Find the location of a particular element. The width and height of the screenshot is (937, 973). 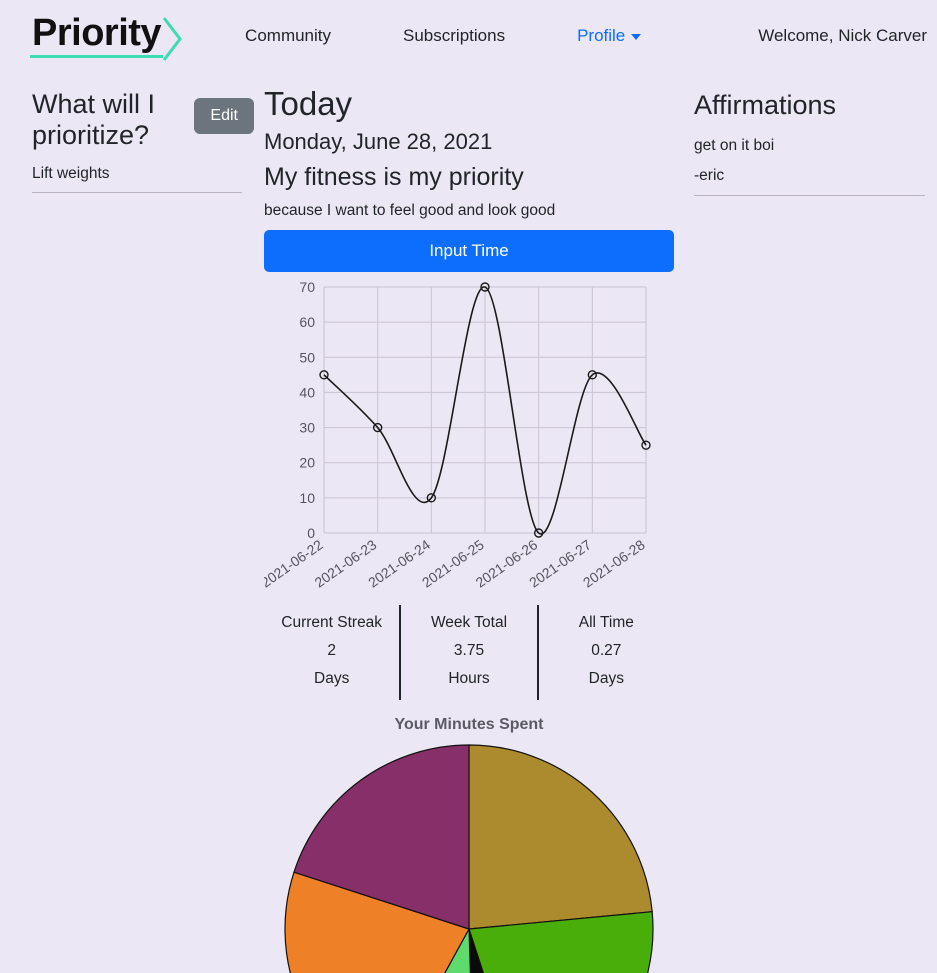

svg-text: 10 is located at coordinates (307, 498).